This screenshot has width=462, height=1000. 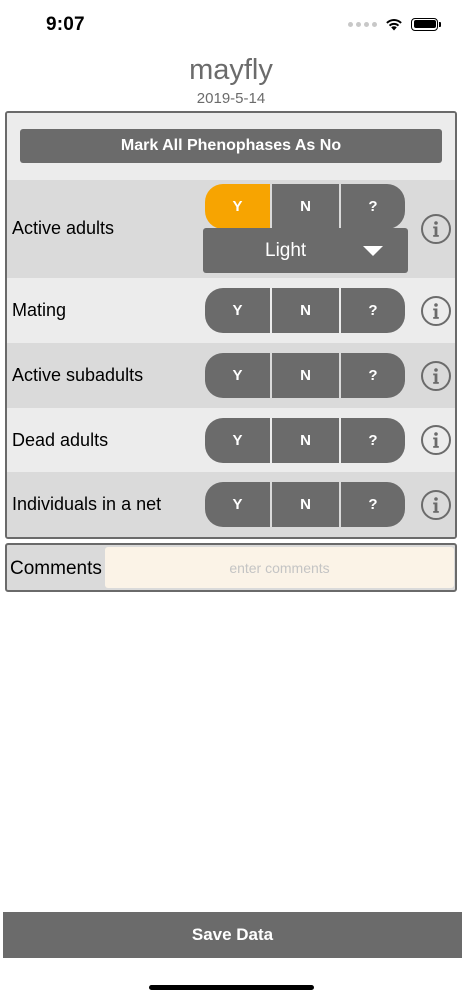 I want to click on home-indicator, so click(x=231, y=987).